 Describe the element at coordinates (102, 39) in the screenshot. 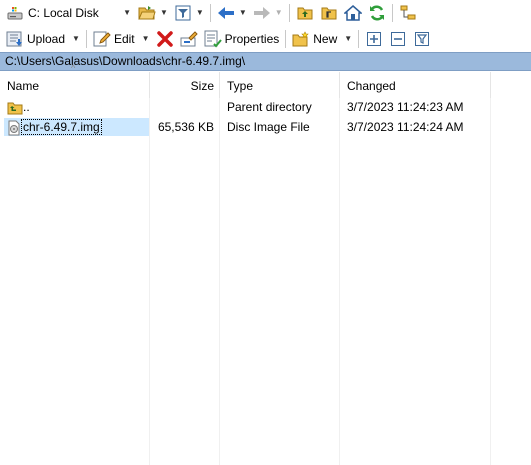

I see `edit-icon` at that location.